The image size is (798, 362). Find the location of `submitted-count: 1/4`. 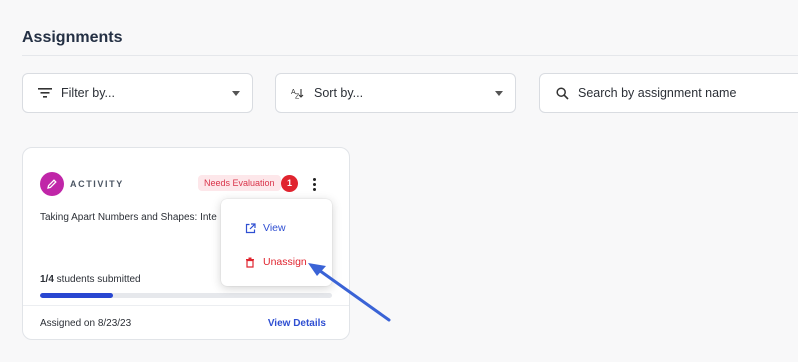

submitted-count: 1/4 is located at coordinates (47, 279).